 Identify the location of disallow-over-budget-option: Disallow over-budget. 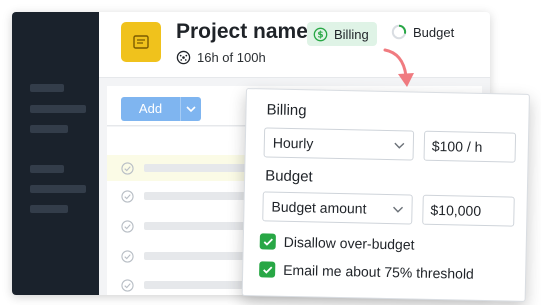
(337, 243).